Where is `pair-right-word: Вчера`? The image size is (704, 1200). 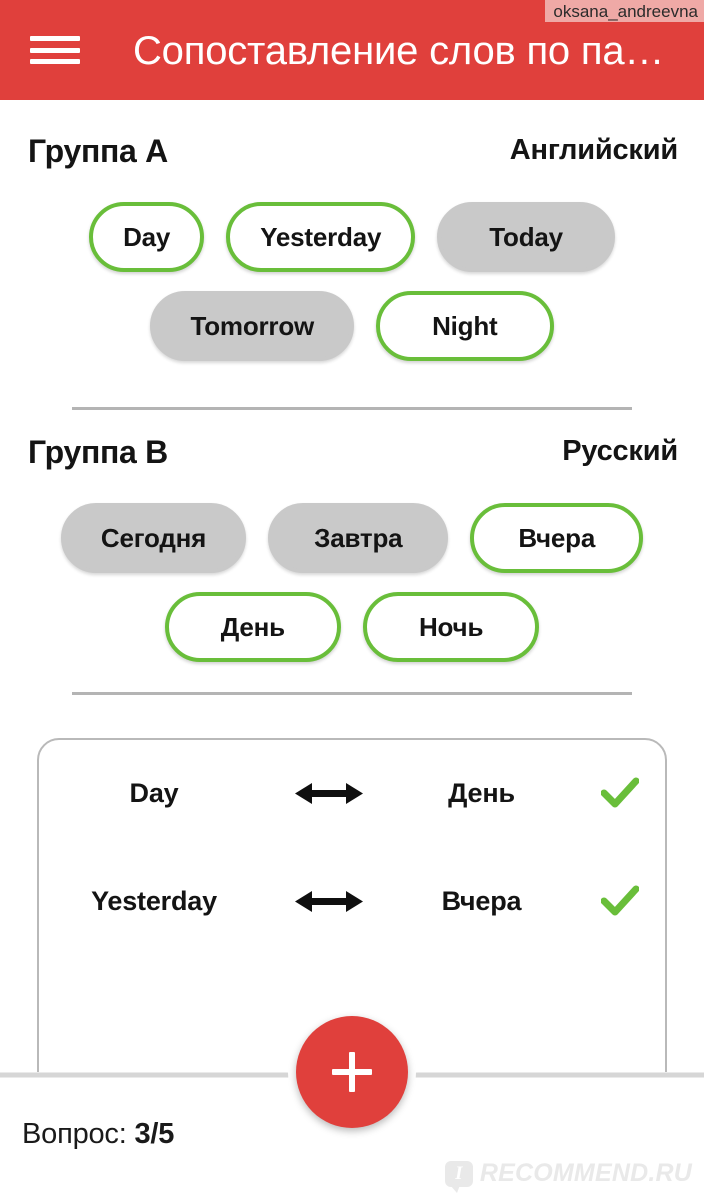 pair-right-word: Вчера is located at coordinates (481, 900).